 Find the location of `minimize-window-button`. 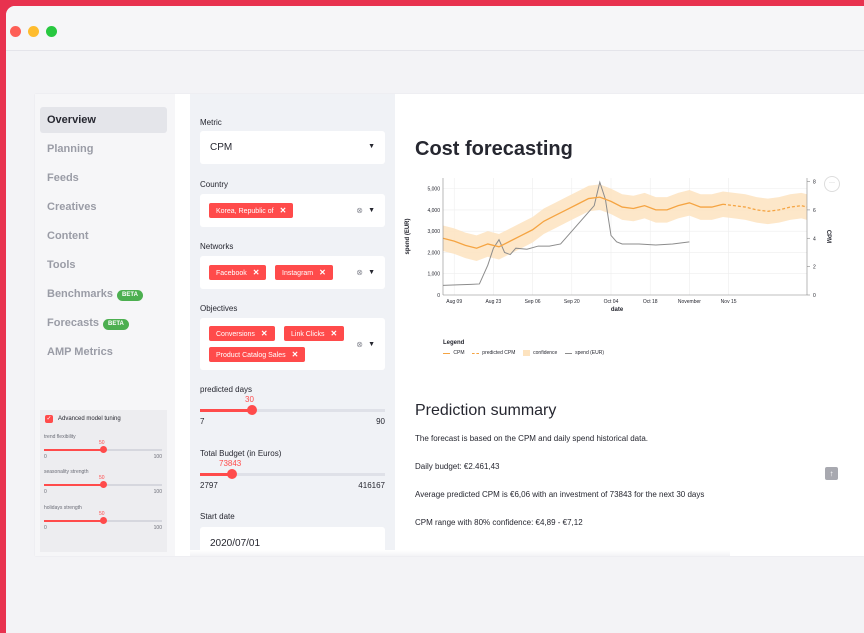

minimize-window-button is located at coordinates (33, 31).